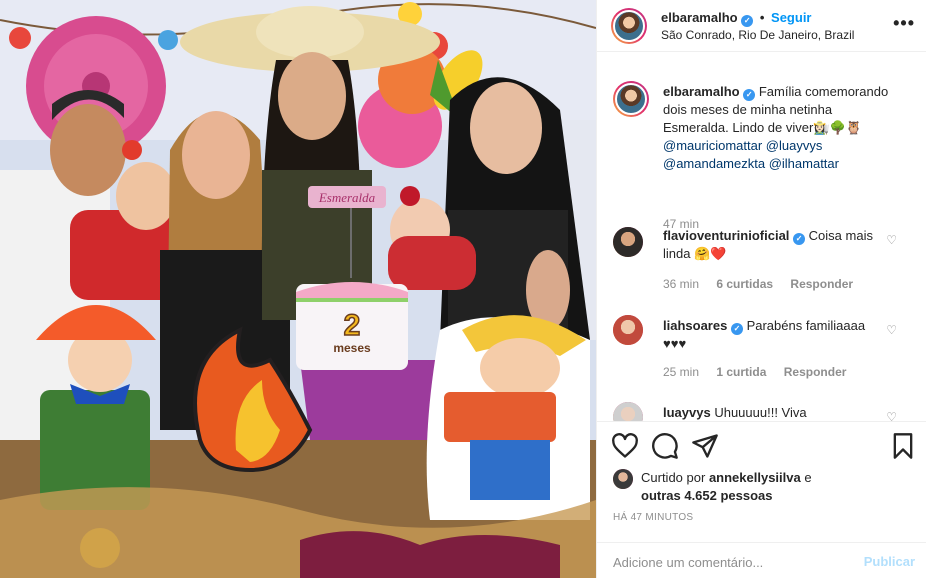 The image size is (926, 578). Describe the element at coordinates (352, 325) in the screenshot. I see `cake-number: 2` at that location.